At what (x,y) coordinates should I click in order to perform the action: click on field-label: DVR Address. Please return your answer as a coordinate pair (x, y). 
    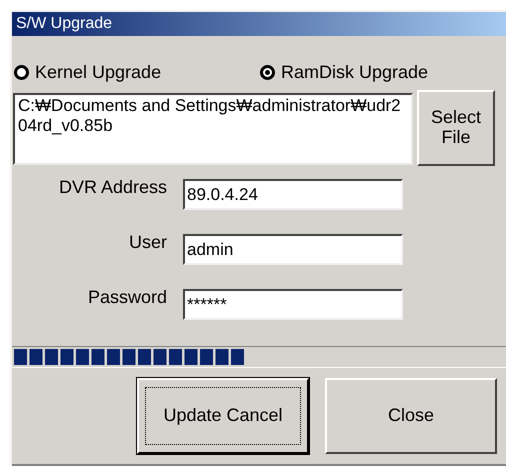
    Looking at the image, I should click on (112, 187).